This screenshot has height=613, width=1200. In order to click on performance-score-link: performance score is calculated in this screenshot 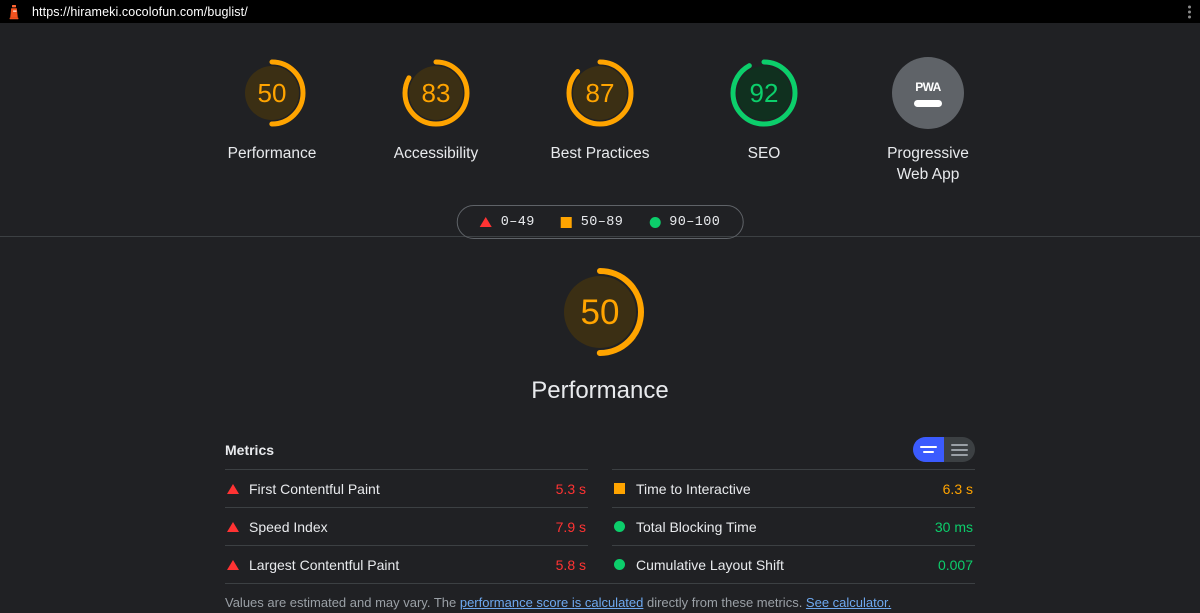, I will do `click(552, 602)`.